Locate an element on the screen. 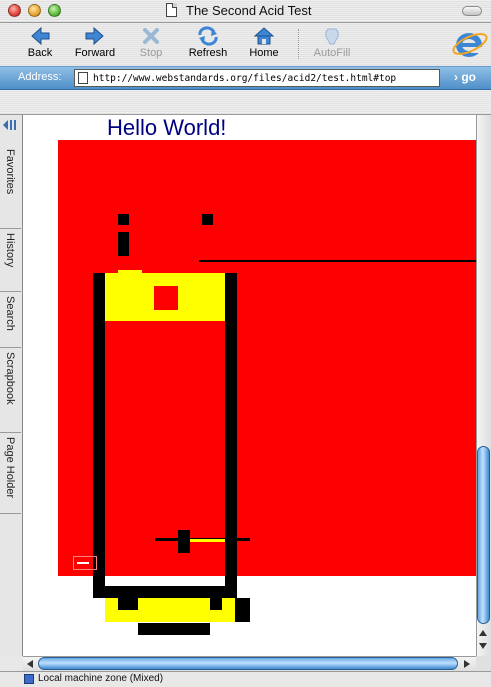 This screenshot has width=491, height=687. tab-scrapbook: Scrapbook is located at coordinates (10, 390).